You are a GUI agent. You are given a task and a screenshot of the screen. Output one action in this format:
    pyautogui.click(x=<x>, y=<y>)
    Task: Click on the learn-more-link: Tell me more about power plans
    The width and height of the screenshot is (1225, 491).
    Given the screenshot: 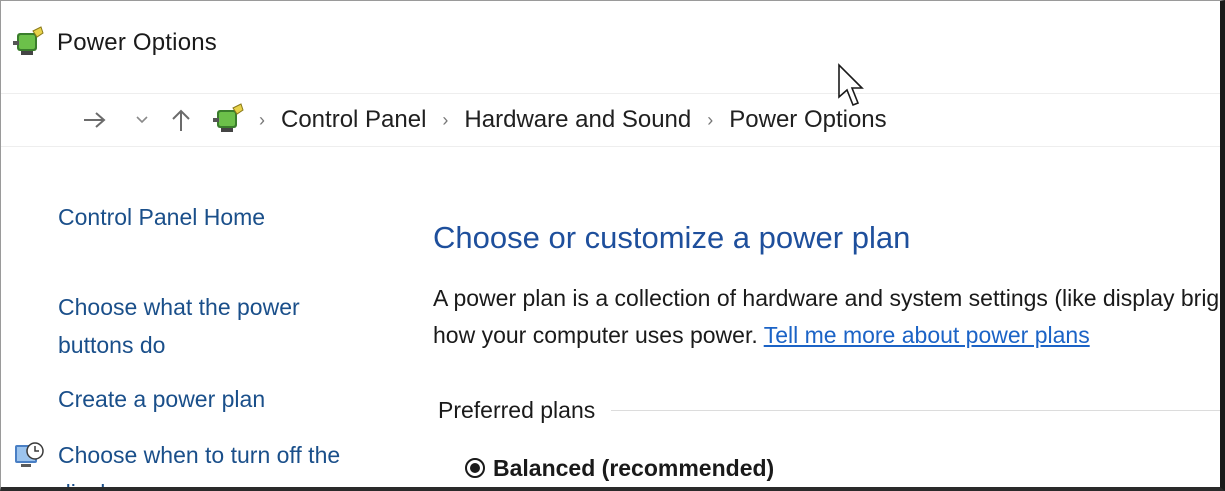 What is the action you would take?
    pyautogui.click(x=927, y=335)
    